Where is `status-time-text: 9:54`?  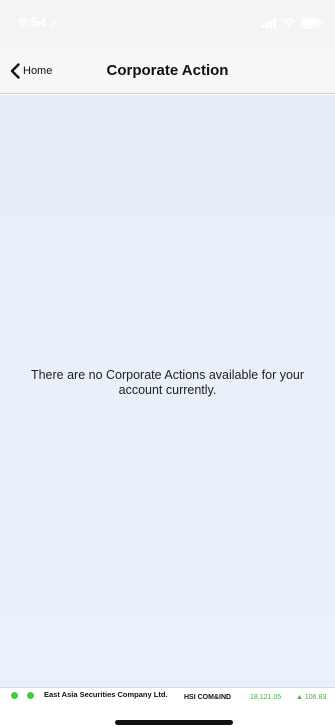 status-time-text: 9:54 is located at coordinates (32, 22).